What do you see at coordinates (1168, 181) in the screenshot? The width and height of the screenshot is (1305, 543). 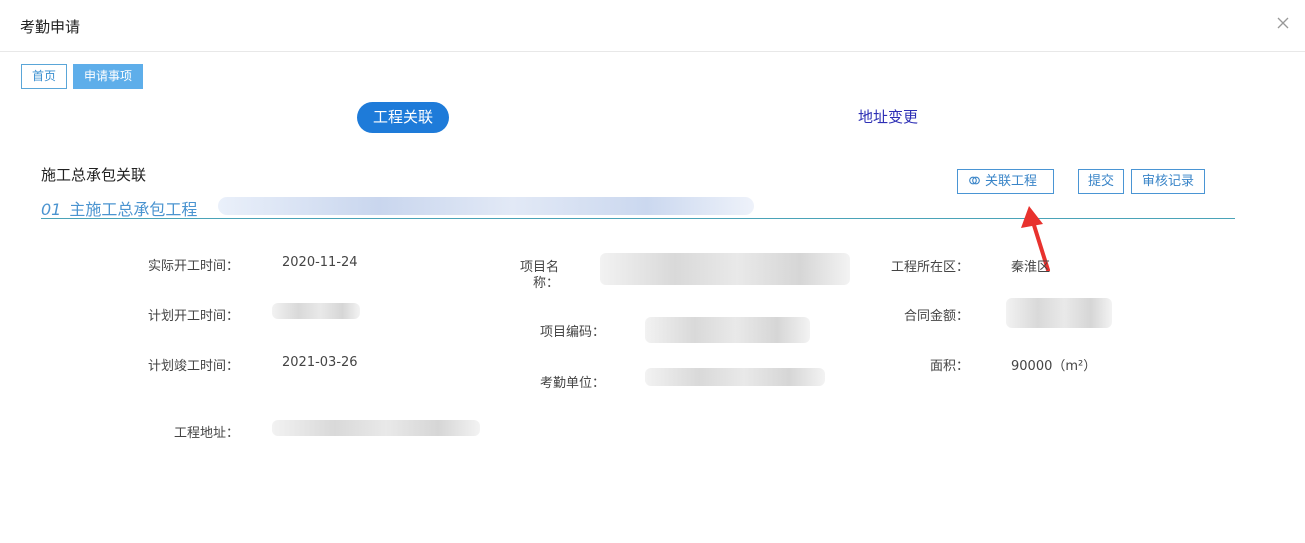 I see `review-records-button: 审核记录` at bounding box center [1168, 181].